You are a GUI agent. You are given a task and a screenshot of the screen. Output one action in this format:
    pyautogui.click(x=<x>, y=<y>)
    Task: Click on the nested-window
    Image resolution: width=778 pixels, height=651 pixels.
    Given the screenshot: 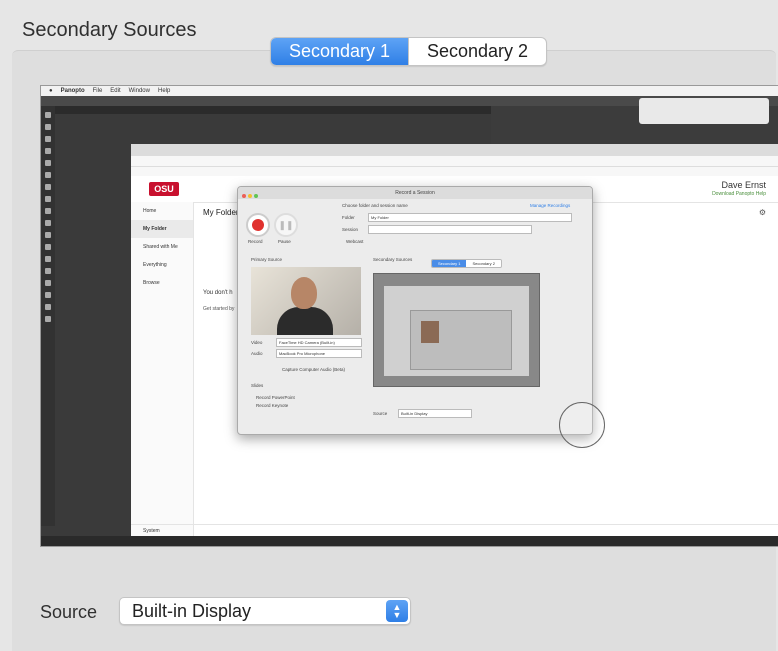 What is the action you would take?
    pyautogui.click(x=456, y=331)
    